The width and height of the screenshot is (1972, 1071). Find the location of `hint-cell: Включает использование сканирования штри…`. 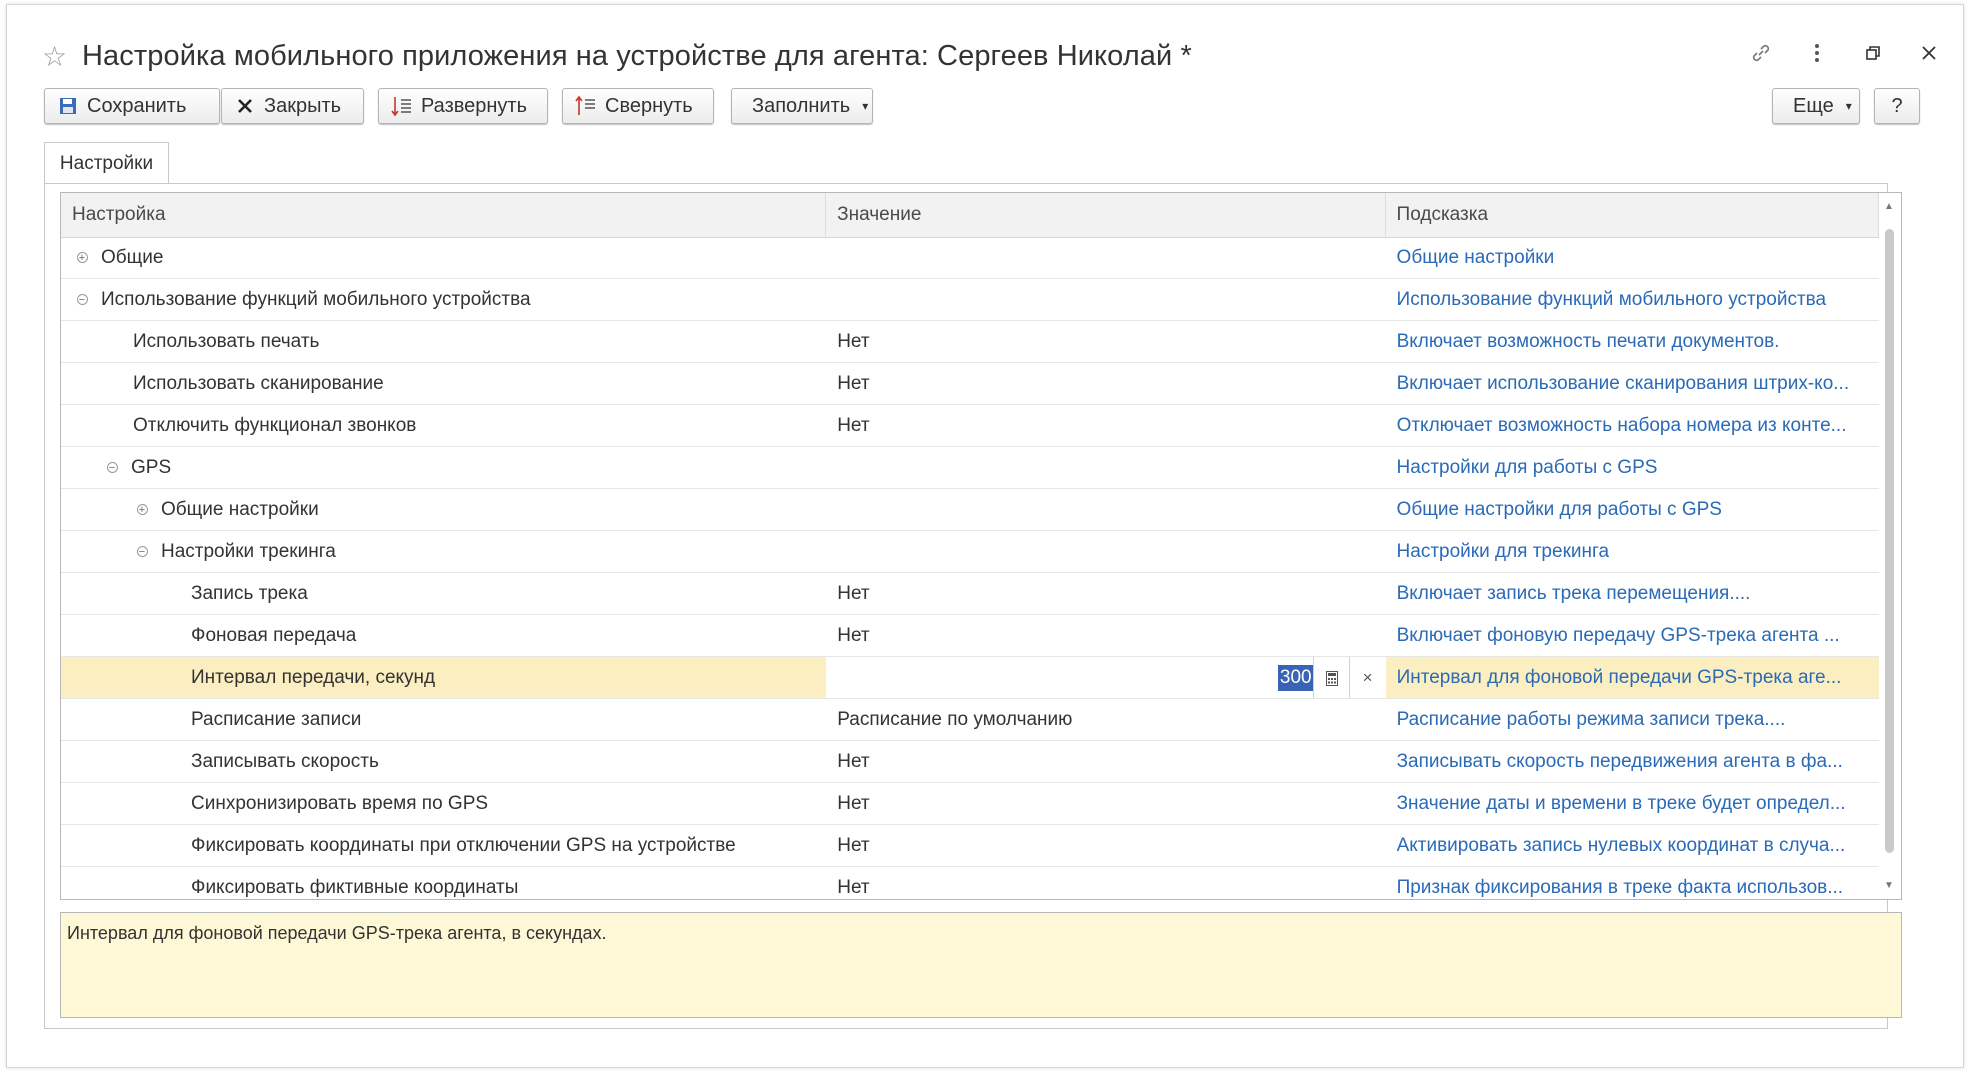

hint-cell: Включает использование сканирования штри… is located at coordinates (1632, 383).